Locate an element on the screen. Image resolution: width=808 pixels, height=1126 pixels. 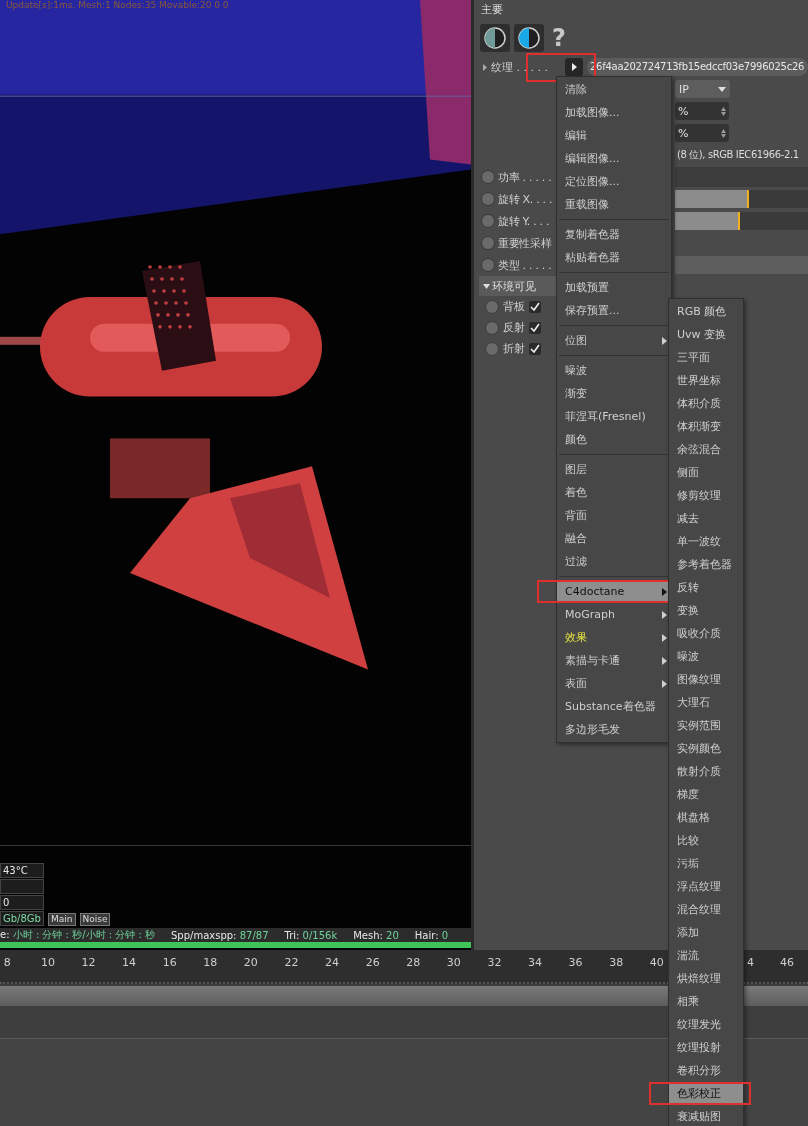
menu-item: 散射介质 is located at coordinates (706, 771).